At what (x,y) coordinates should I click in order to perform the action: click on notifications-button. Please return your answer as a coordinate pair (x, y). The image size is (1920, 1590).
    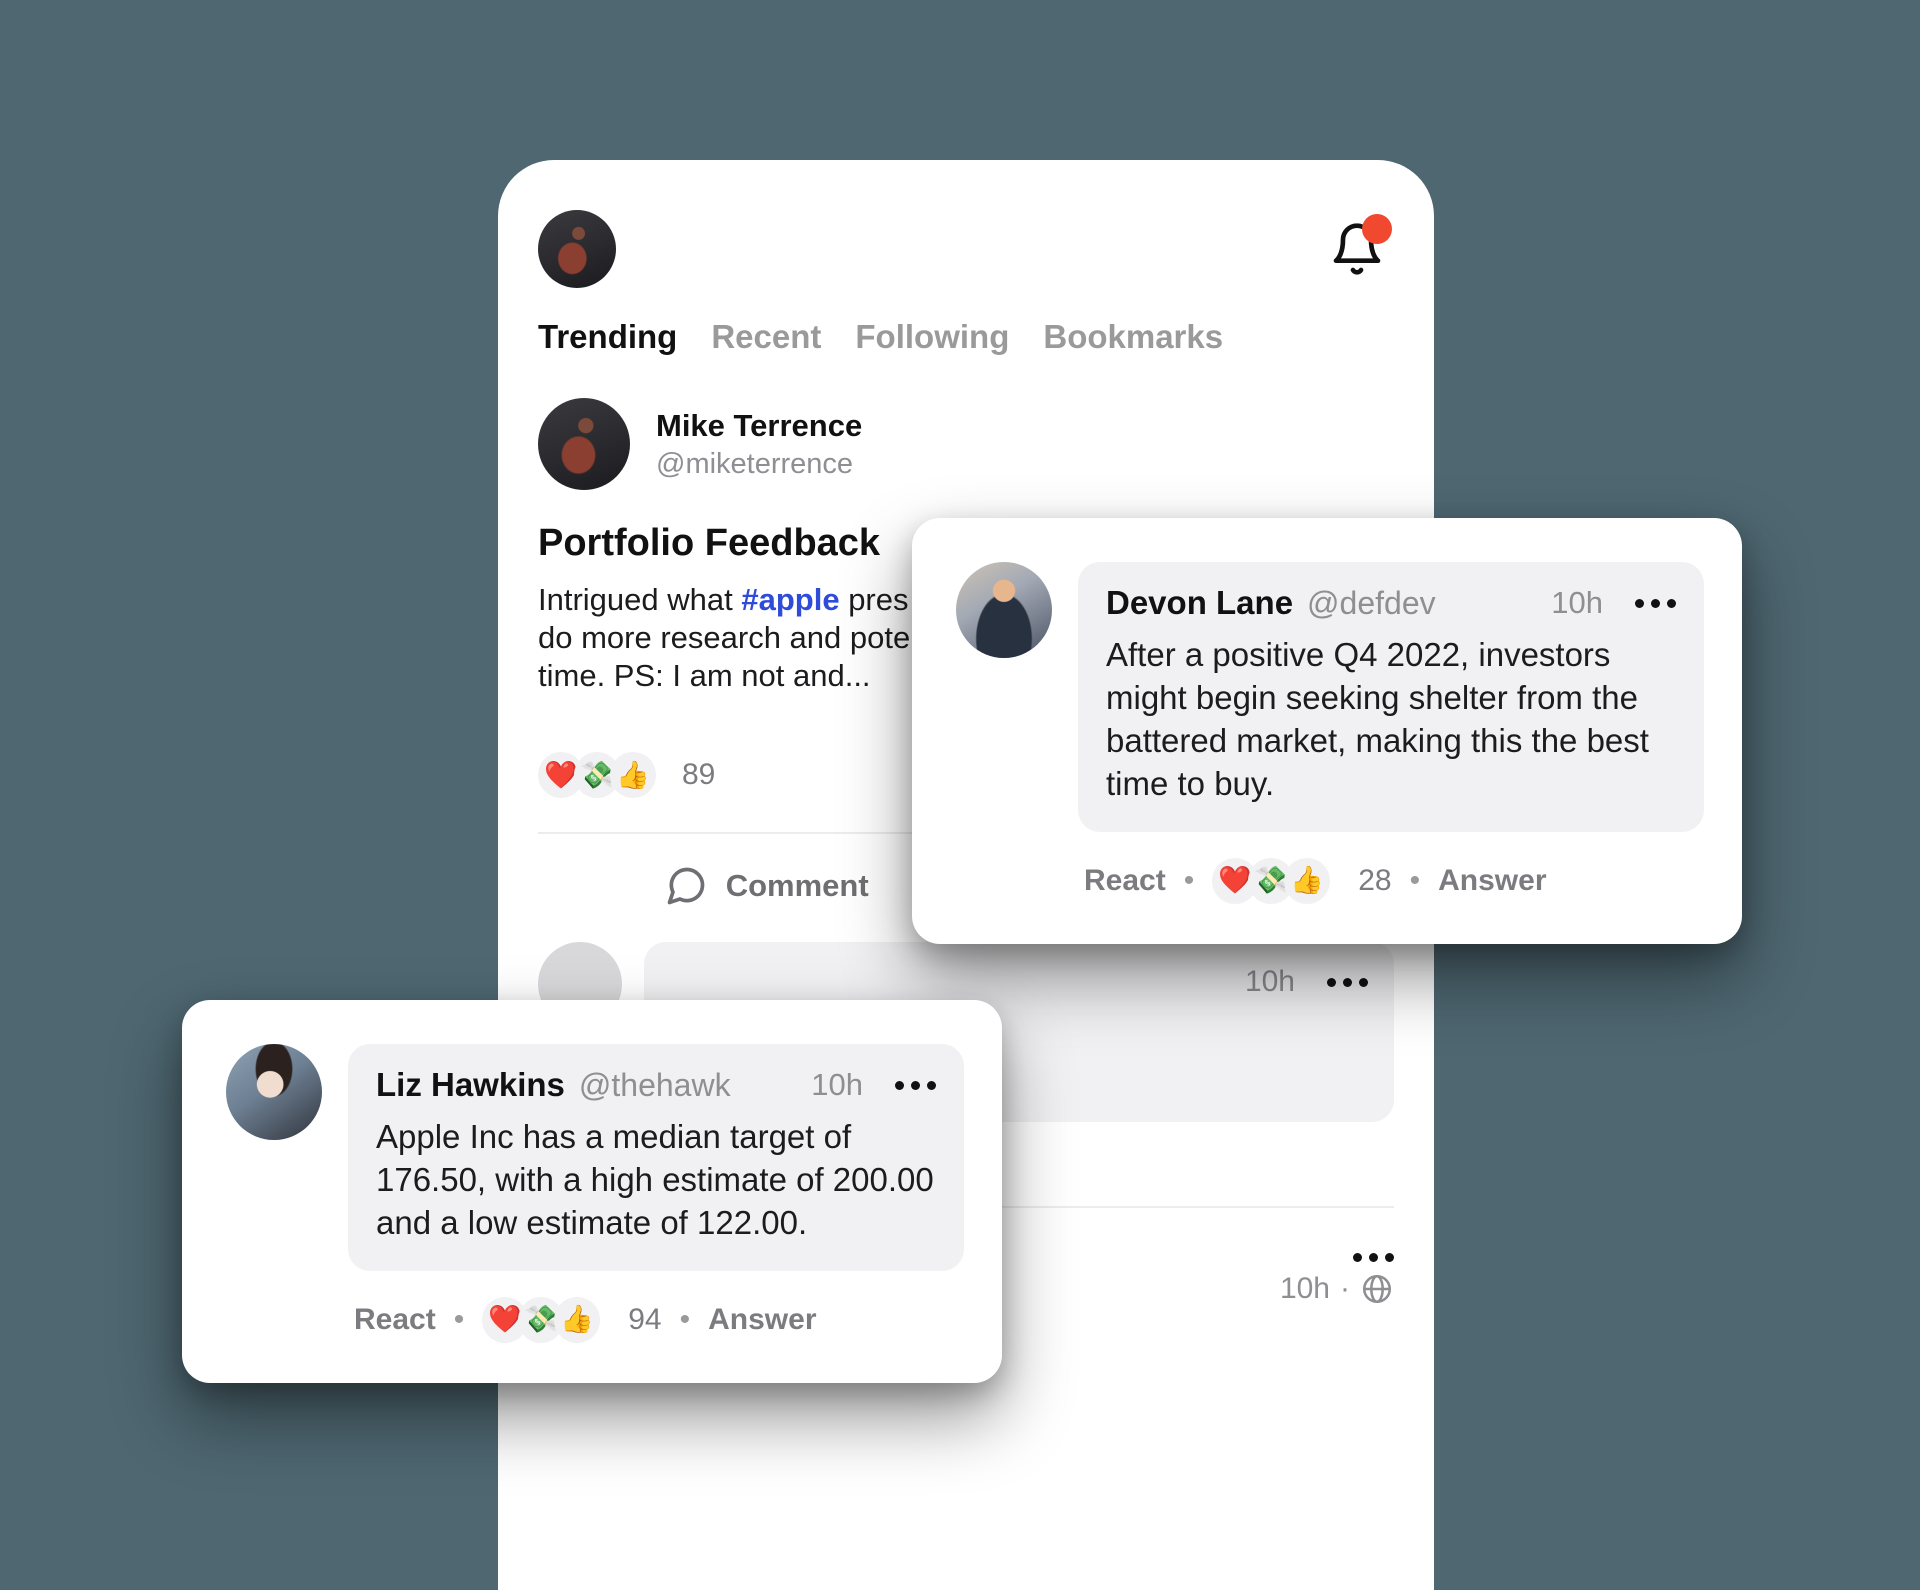
    Looking at the image, I should click on (1357, 249).